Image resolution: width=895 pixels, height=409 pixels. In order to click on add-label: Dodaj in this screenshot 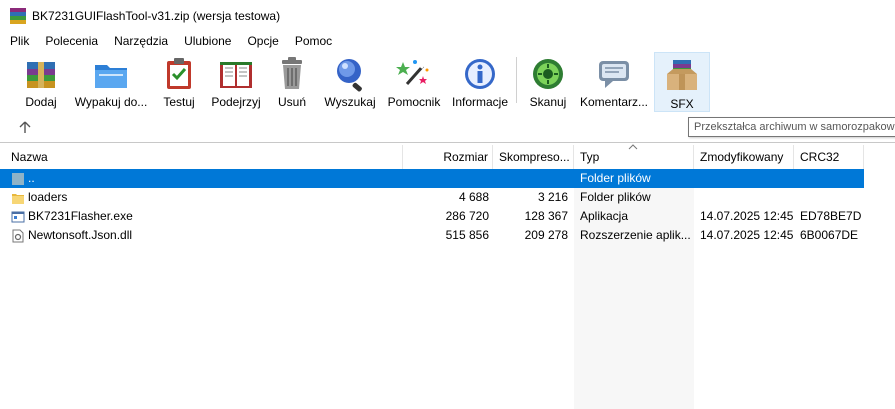, I will do `click(41, 102)`.